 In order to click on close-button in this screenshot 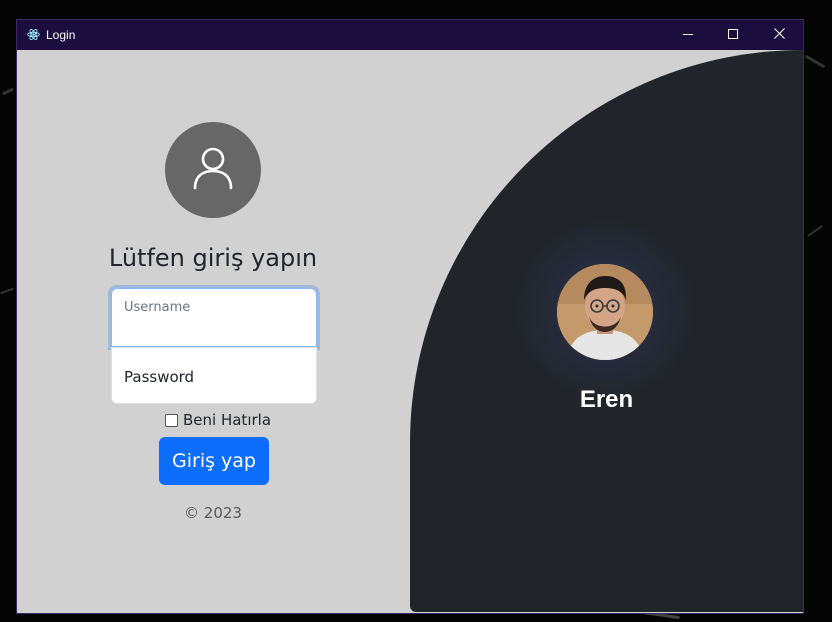, I will do `click(779, 35)`.